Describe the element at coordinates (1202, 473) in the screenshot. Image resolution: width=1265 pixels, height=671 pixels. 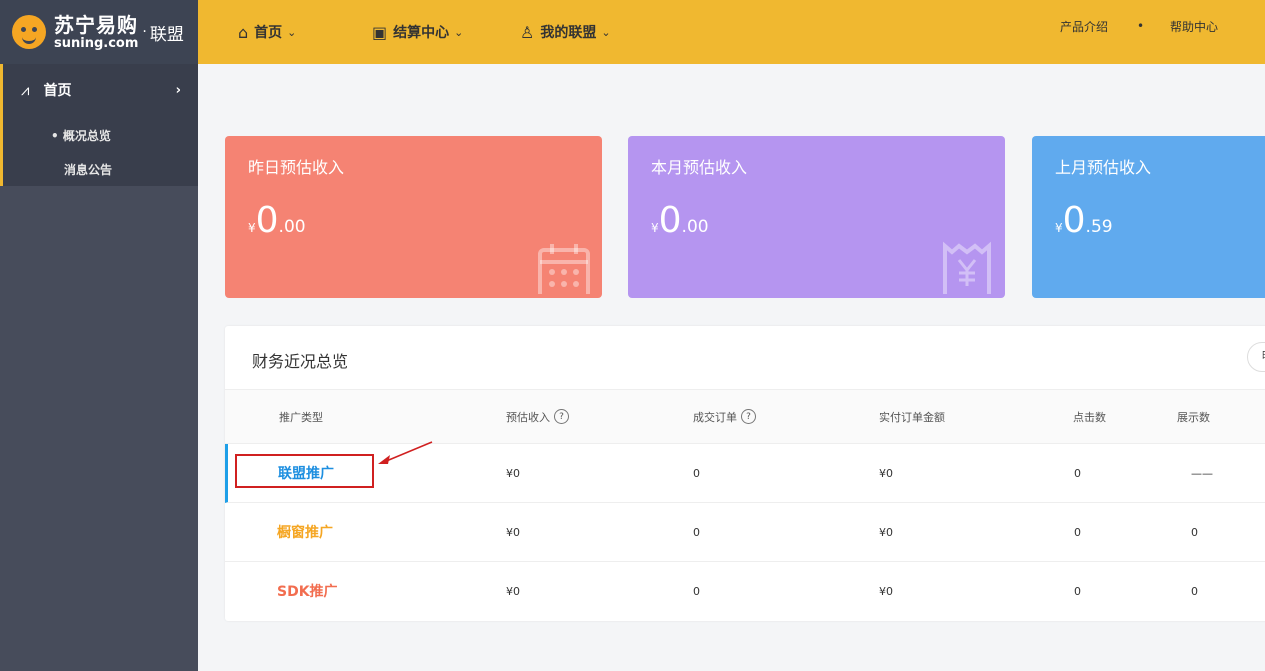
I see `views-cell: ——` at that location.